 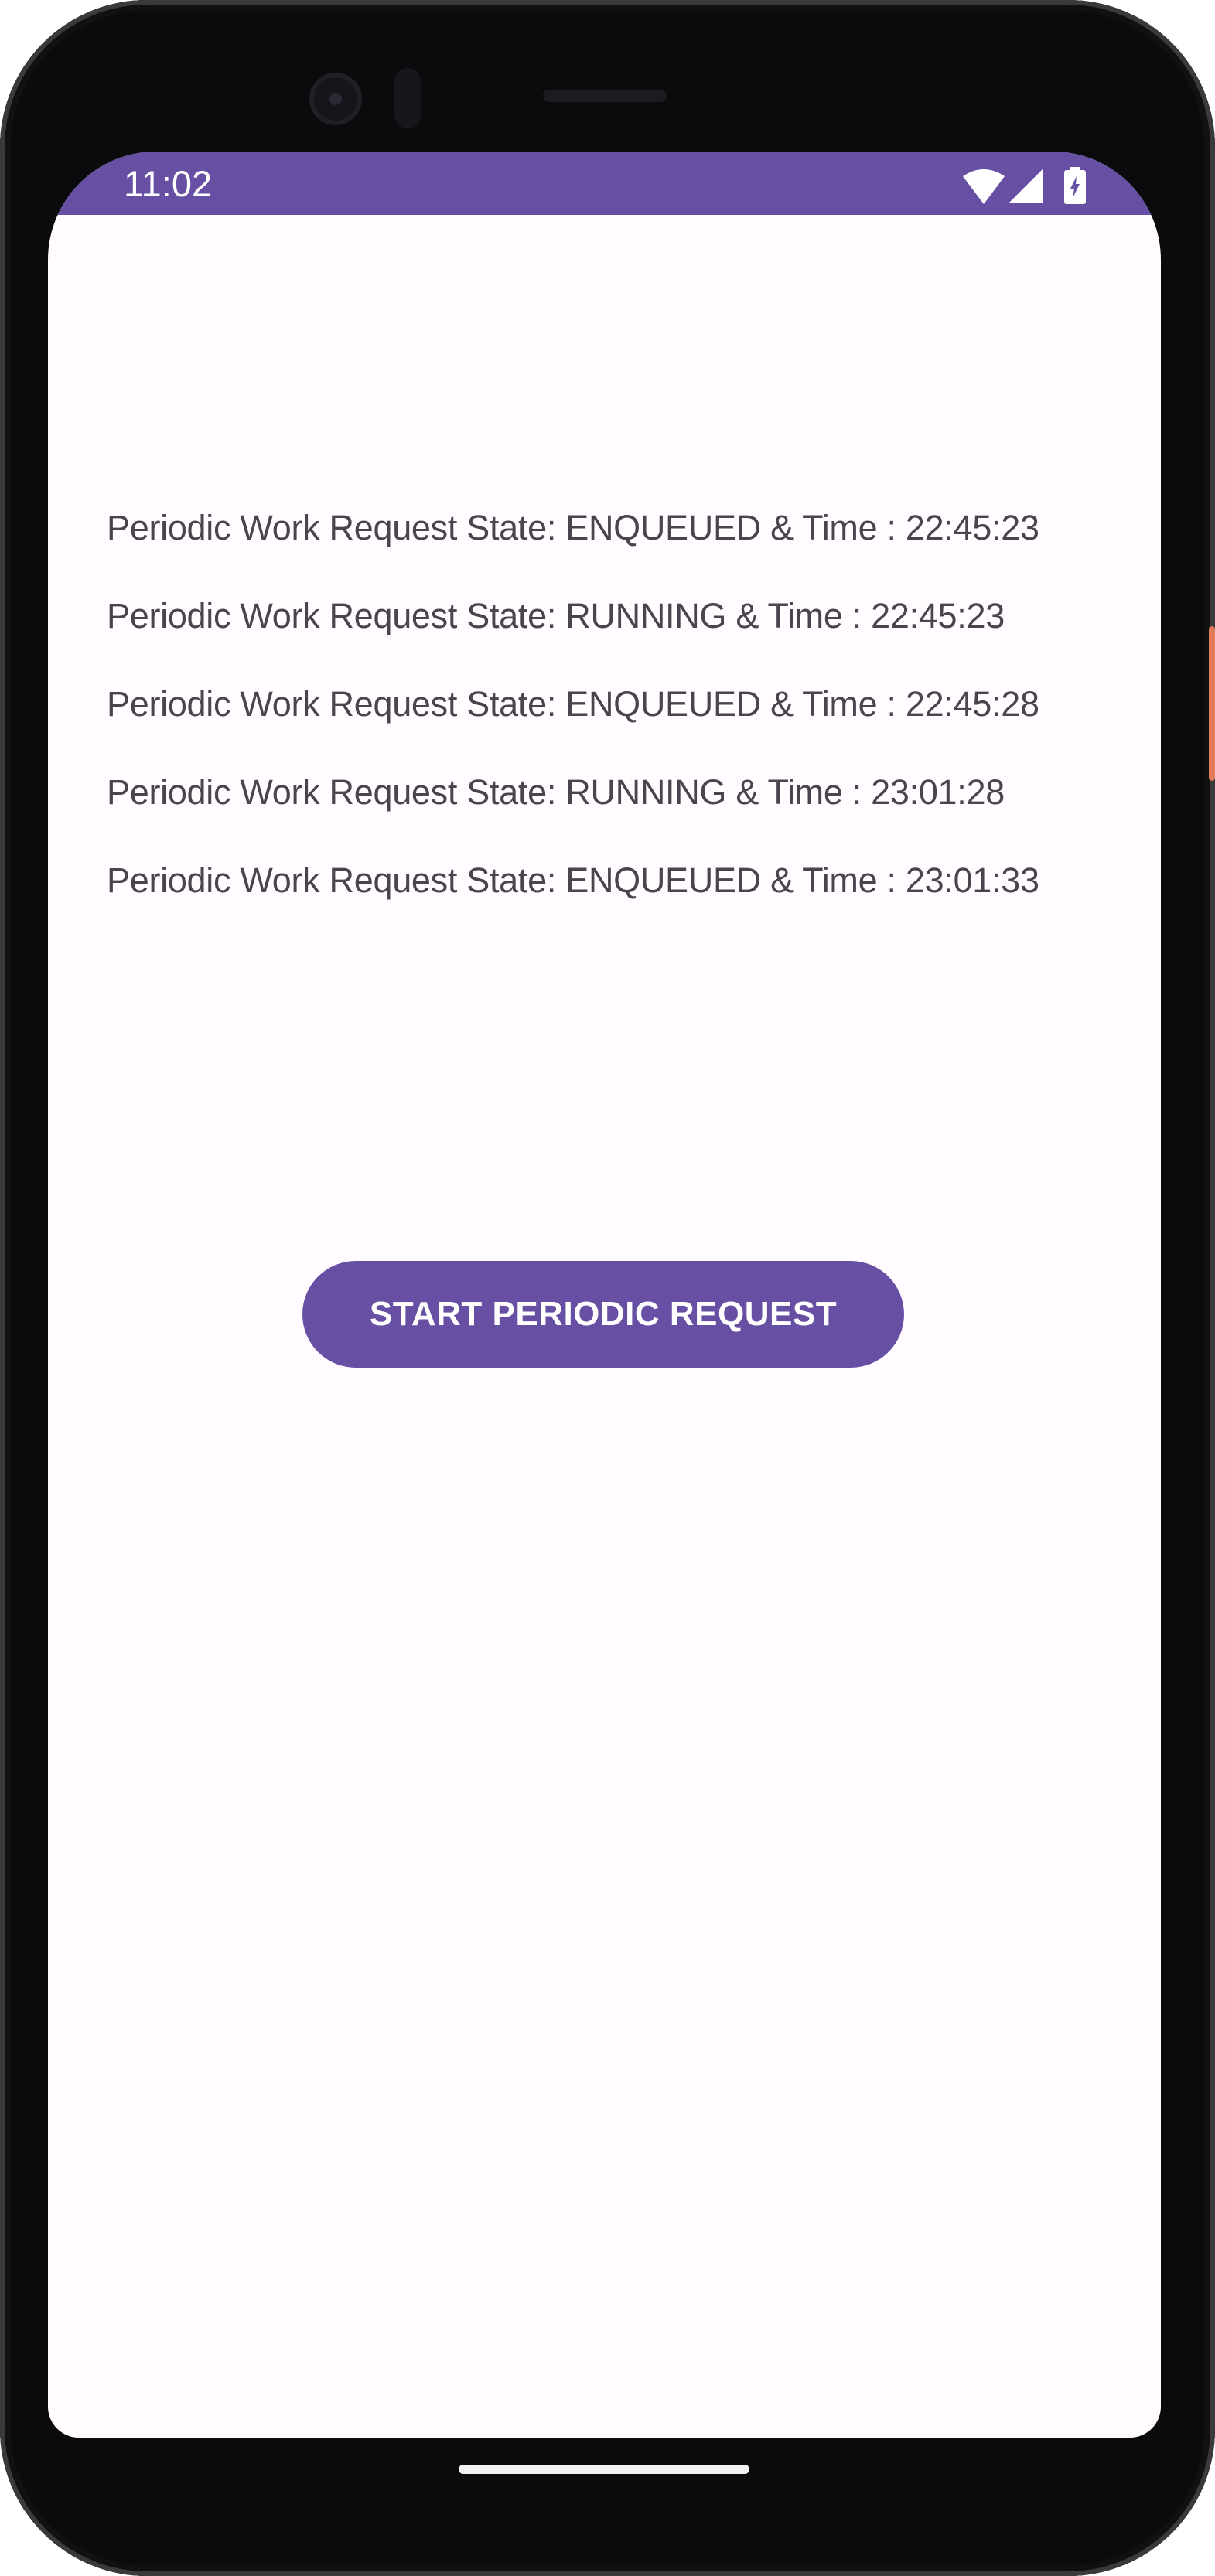 I want to click on cellular-signal-icon, so click(x=1026, y=186).